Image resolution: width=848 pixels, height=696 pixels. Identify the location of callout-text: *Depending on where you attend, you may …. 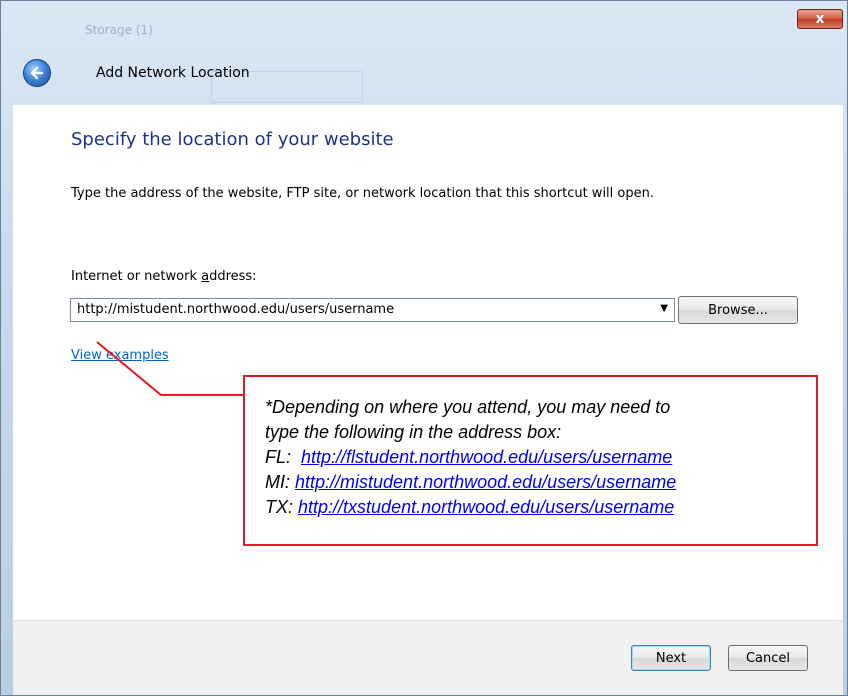
(470, 457).